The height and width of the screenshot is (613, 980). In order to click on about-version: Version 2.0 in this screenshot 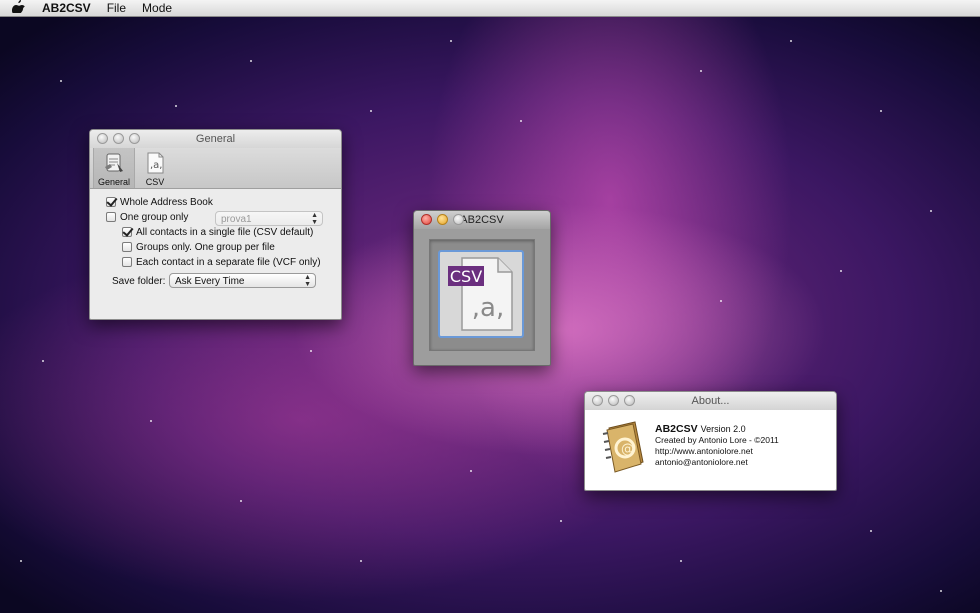, I will do `click(723, 429)`.